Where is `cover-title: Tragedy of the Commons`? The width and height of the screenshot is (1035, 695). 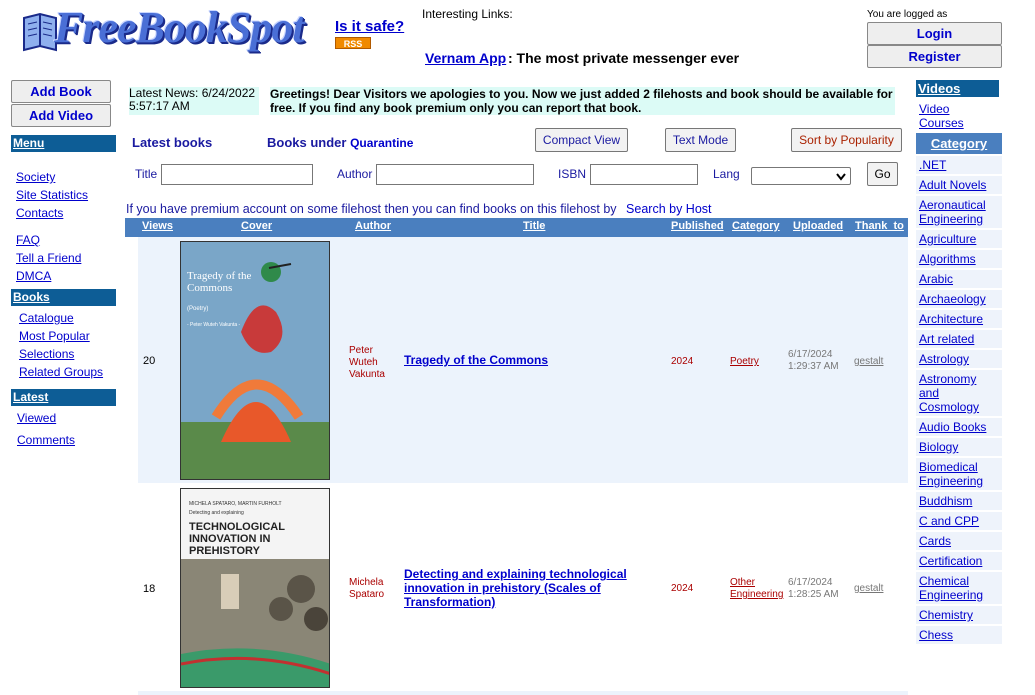
cover-title: Tragedy of the Commons is located at coordinates (219, 282).